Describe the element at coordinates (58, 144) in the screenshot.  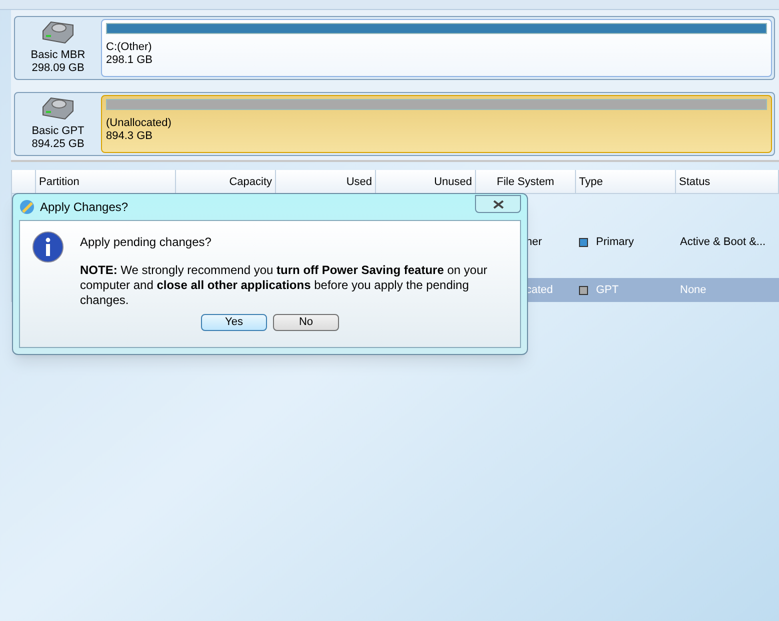
I see `disk-size: 894.25 GB` at that location.